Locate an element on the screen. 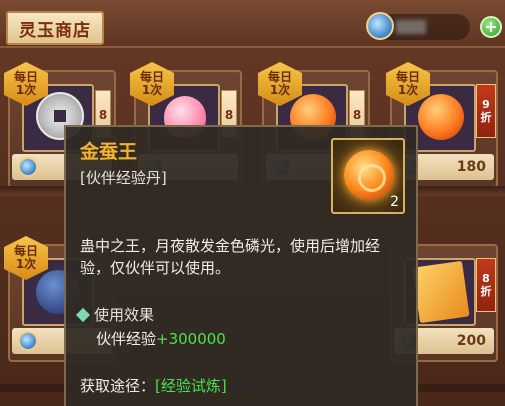 The image size is (505, 406). source-link: [经验试炼] is located at coordinates (191, 386).